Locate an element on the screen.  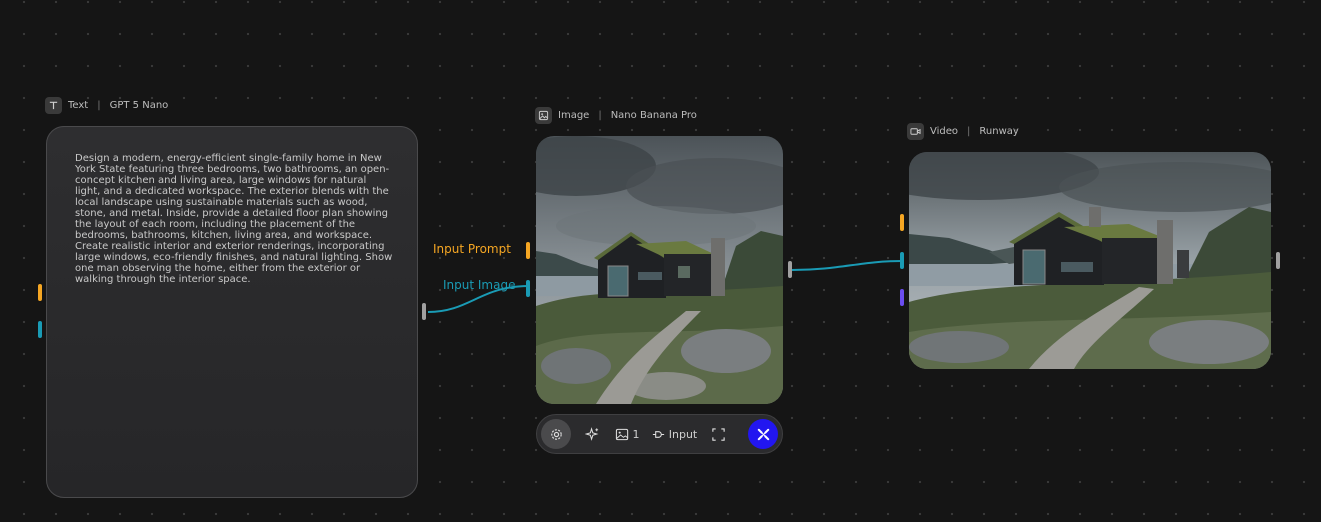
text-node-output-port is located at coordinates (424, 311).